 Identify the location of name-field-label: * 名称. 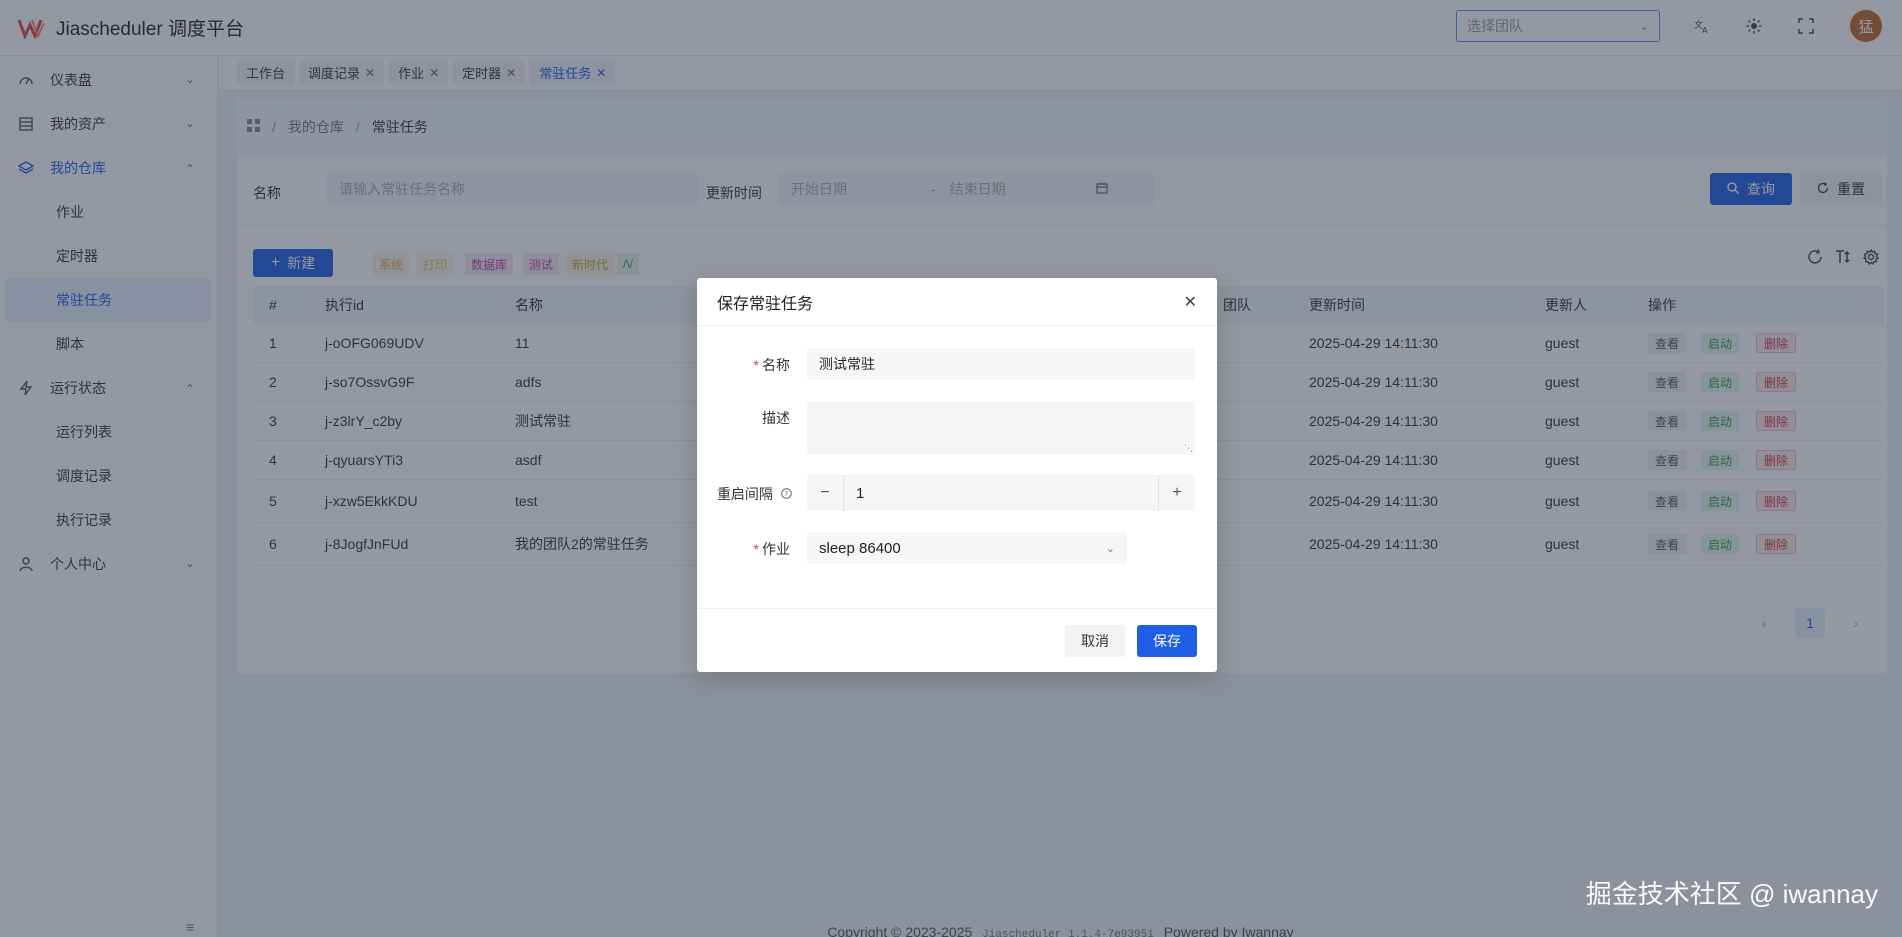
(772, 365).